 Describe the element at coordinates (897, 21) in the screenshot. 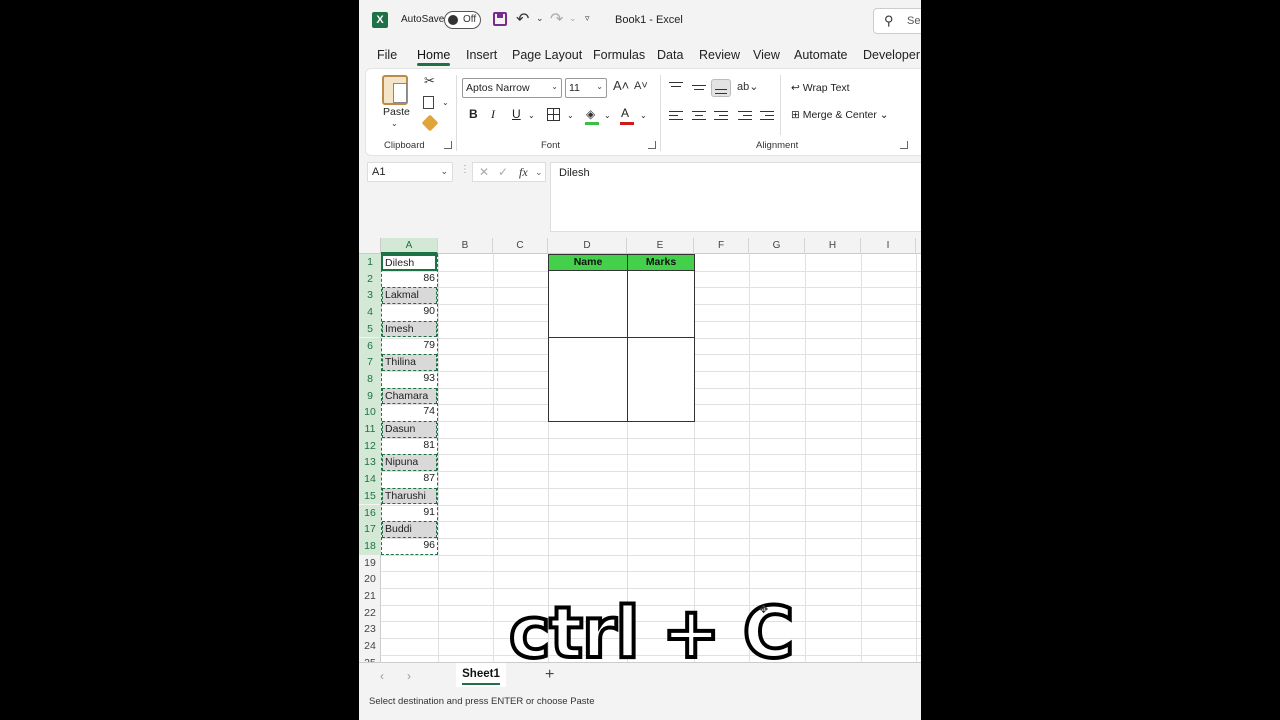

I see `search-box: ⚲ Se` at that location.